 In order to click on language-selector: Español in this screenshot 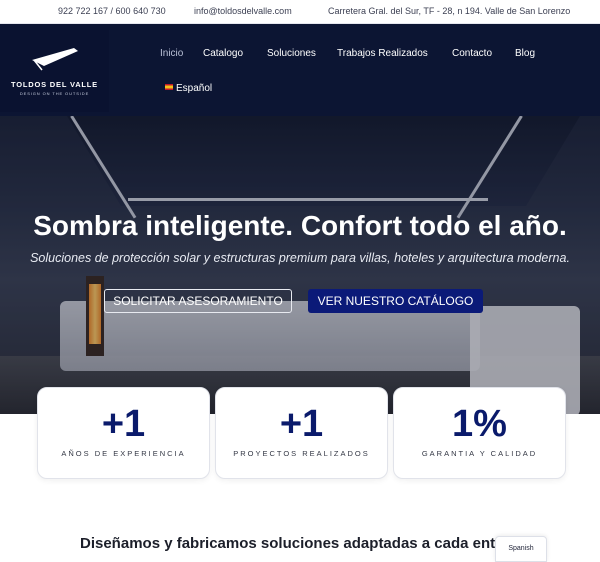, I will do `click(188, 88)`.